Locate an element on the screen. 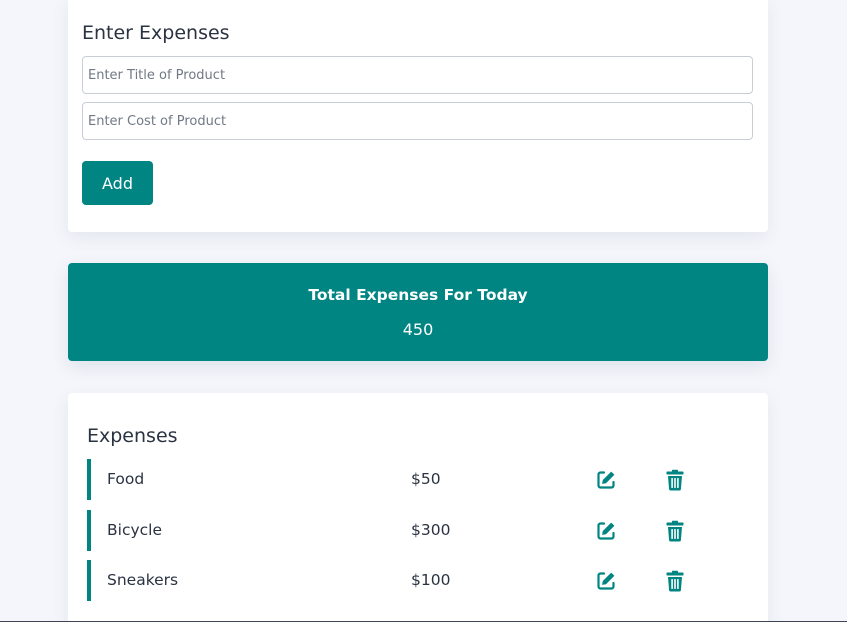 The width and height of the screenshot is (847, 622). total-expenses-card: Total Expenses For Today 450 is located at coordinates (418, 312).